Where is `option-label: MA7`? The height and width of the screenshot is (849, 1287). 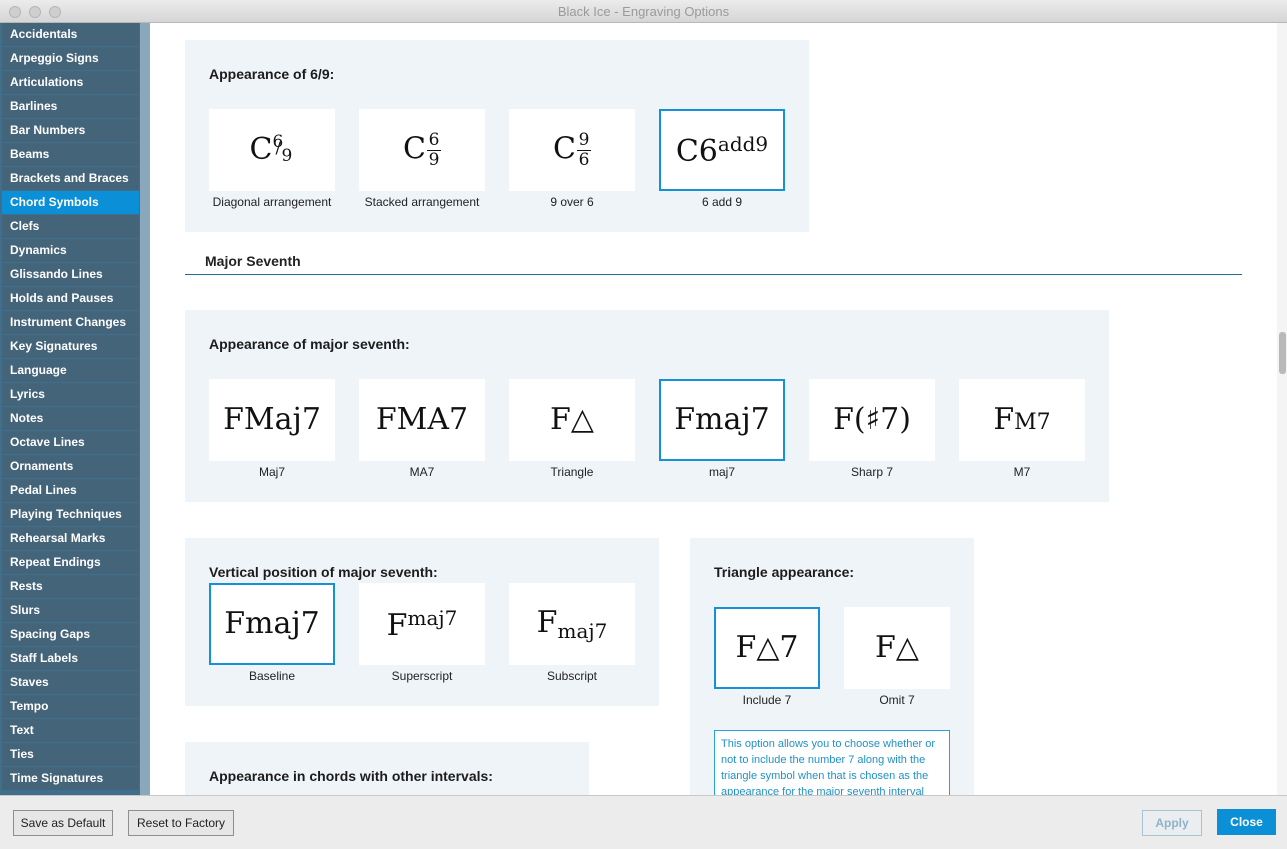 option-label: MA7 is located at coordinates (422, 472).